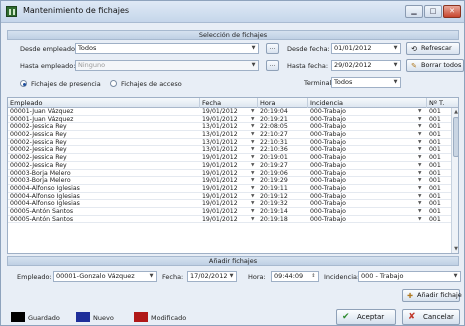 This screenshot has width=465, height=326. Describe the element at coordinates (283, 212) in the screenshot. I see `cell-hora: 20:19:14` at that location.